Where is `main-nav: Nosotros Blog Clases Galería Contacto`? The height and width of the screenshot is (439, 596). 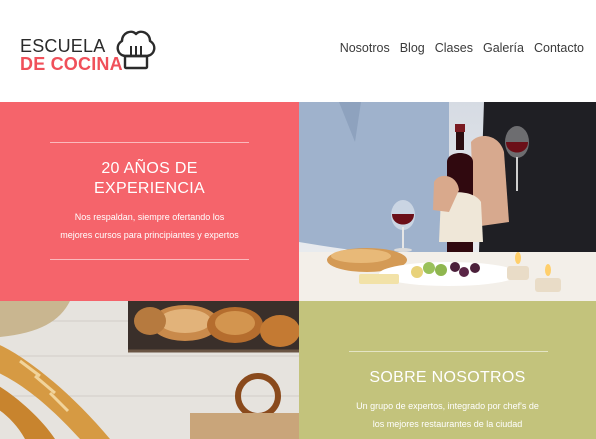 main-nav: Nosotros Blog Clases Galería Contacto is located at coordinates (462, 48).